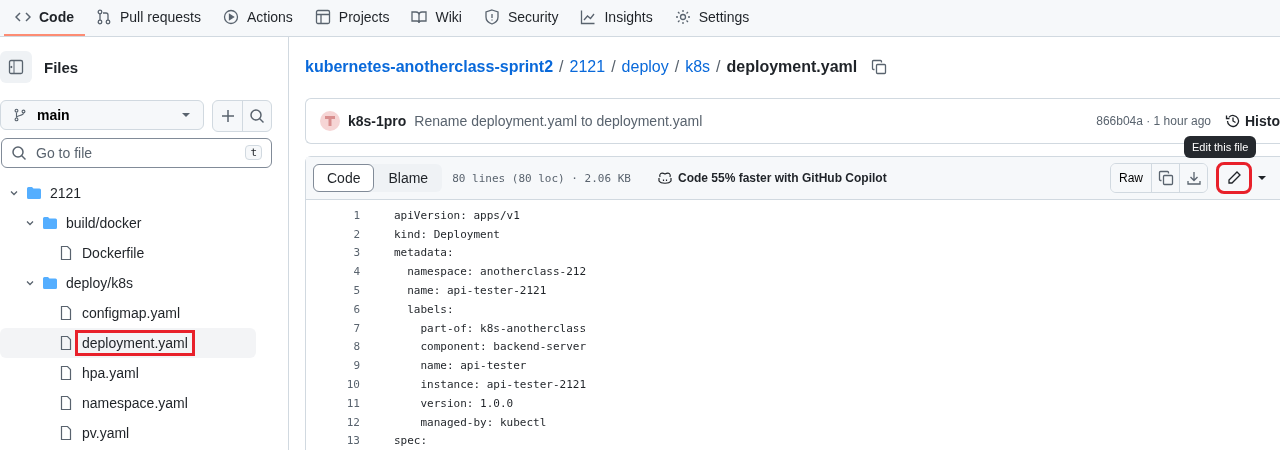  What do you see at coordinates (491, 17) in the screenshot?
I see `shield-icon` at bounding box center [491, 17].